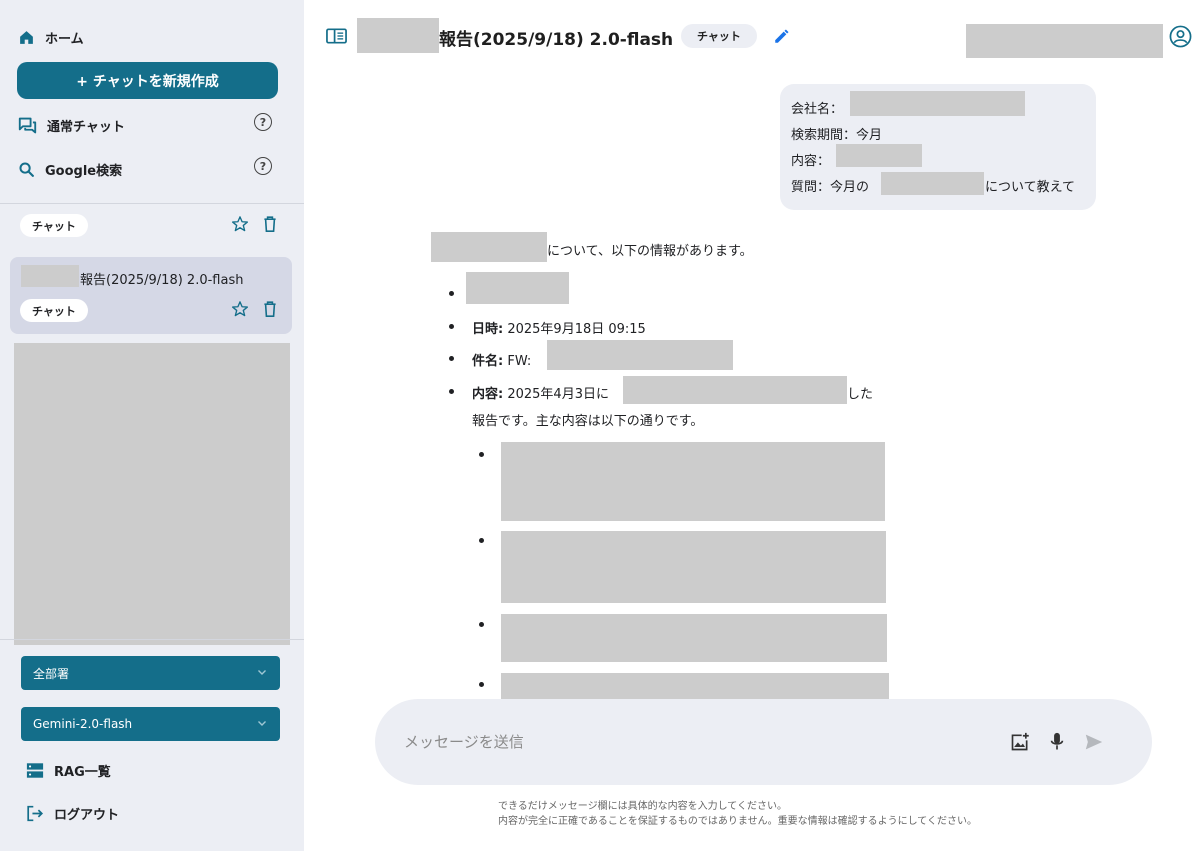 This screenshot has height=851, width=1200. Describe the element at coordinates (1094, 742) in the screenshot. I see `send-icon` at that location.